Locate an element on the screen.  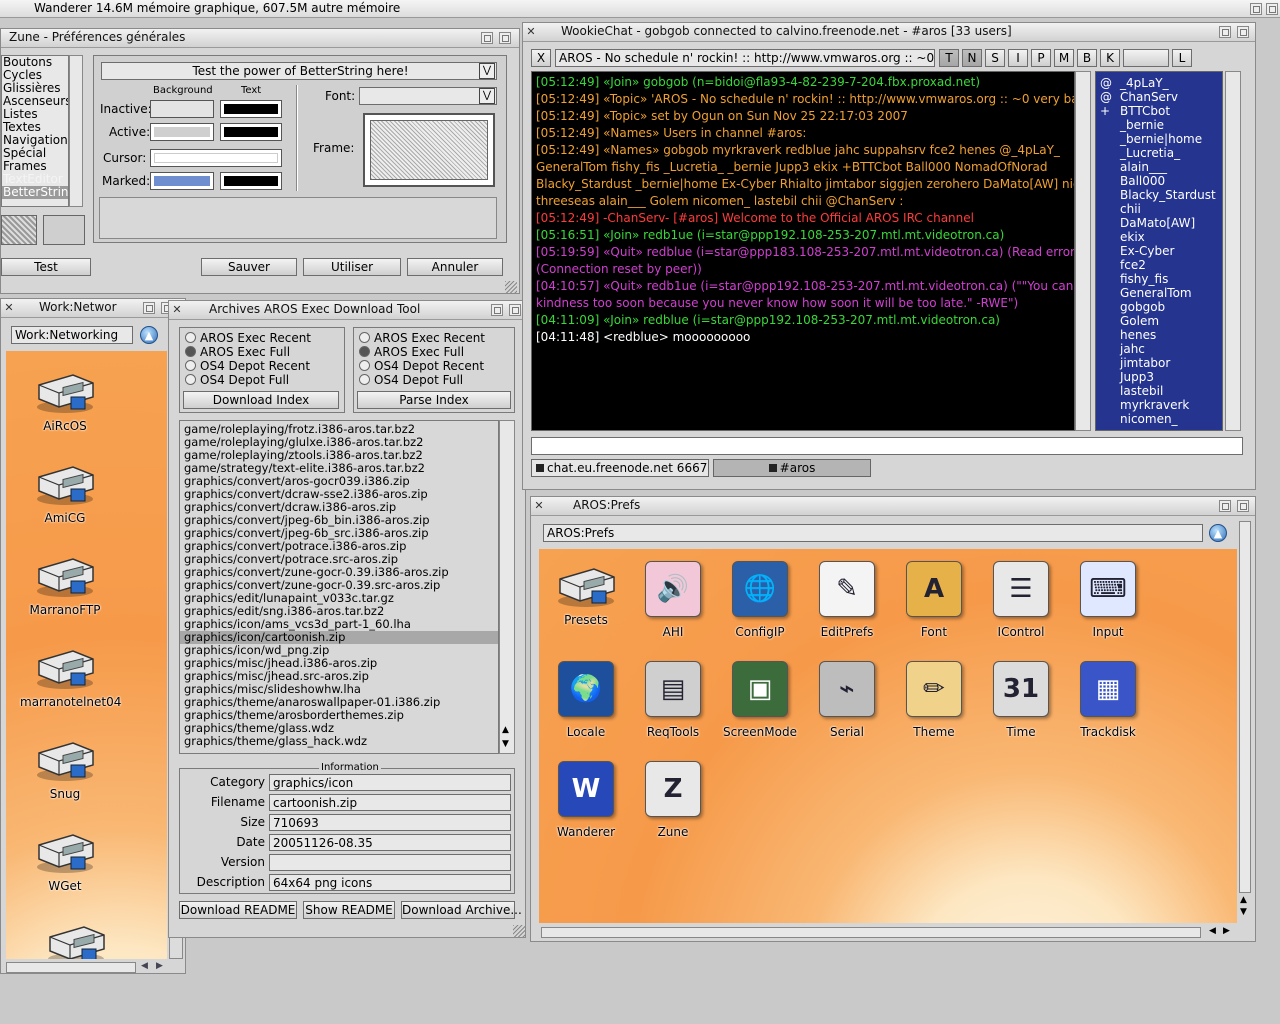
marked-bg-swatch is located at coordinates (182, 181).